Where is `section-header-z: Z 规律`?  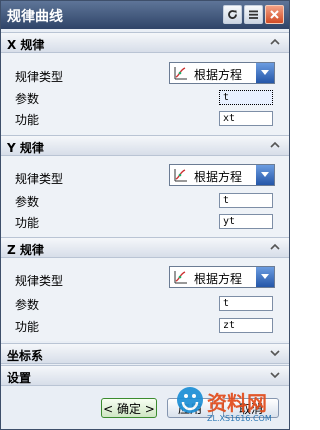
section-header-z: Z 规律 is located at coordinates (145, 247).